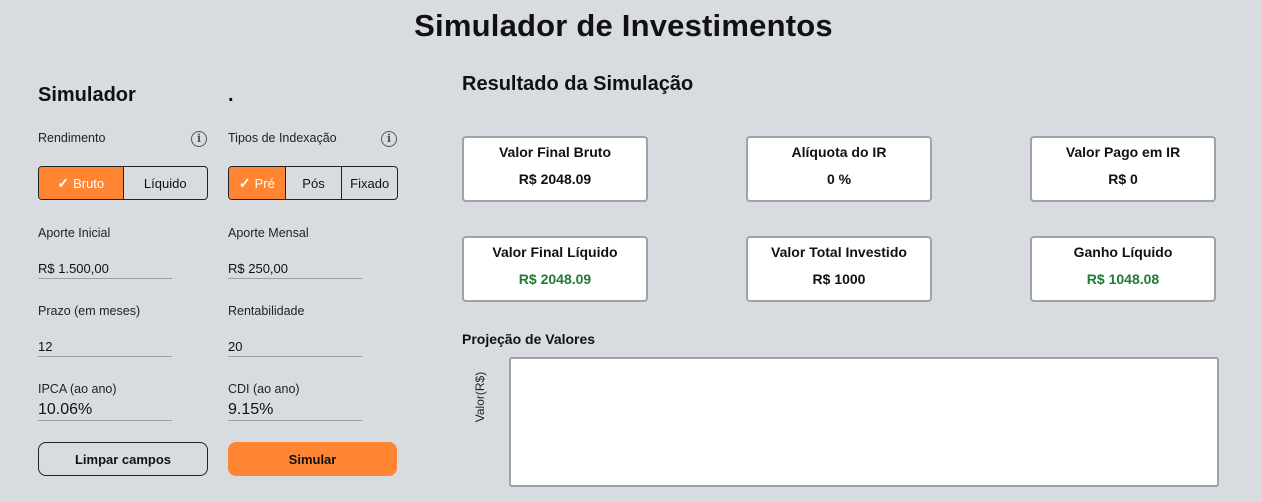 Image resolution: width=1262 pixels, height=502 pixels. I want to click on aporte-inicial-input, so click(105, 268).